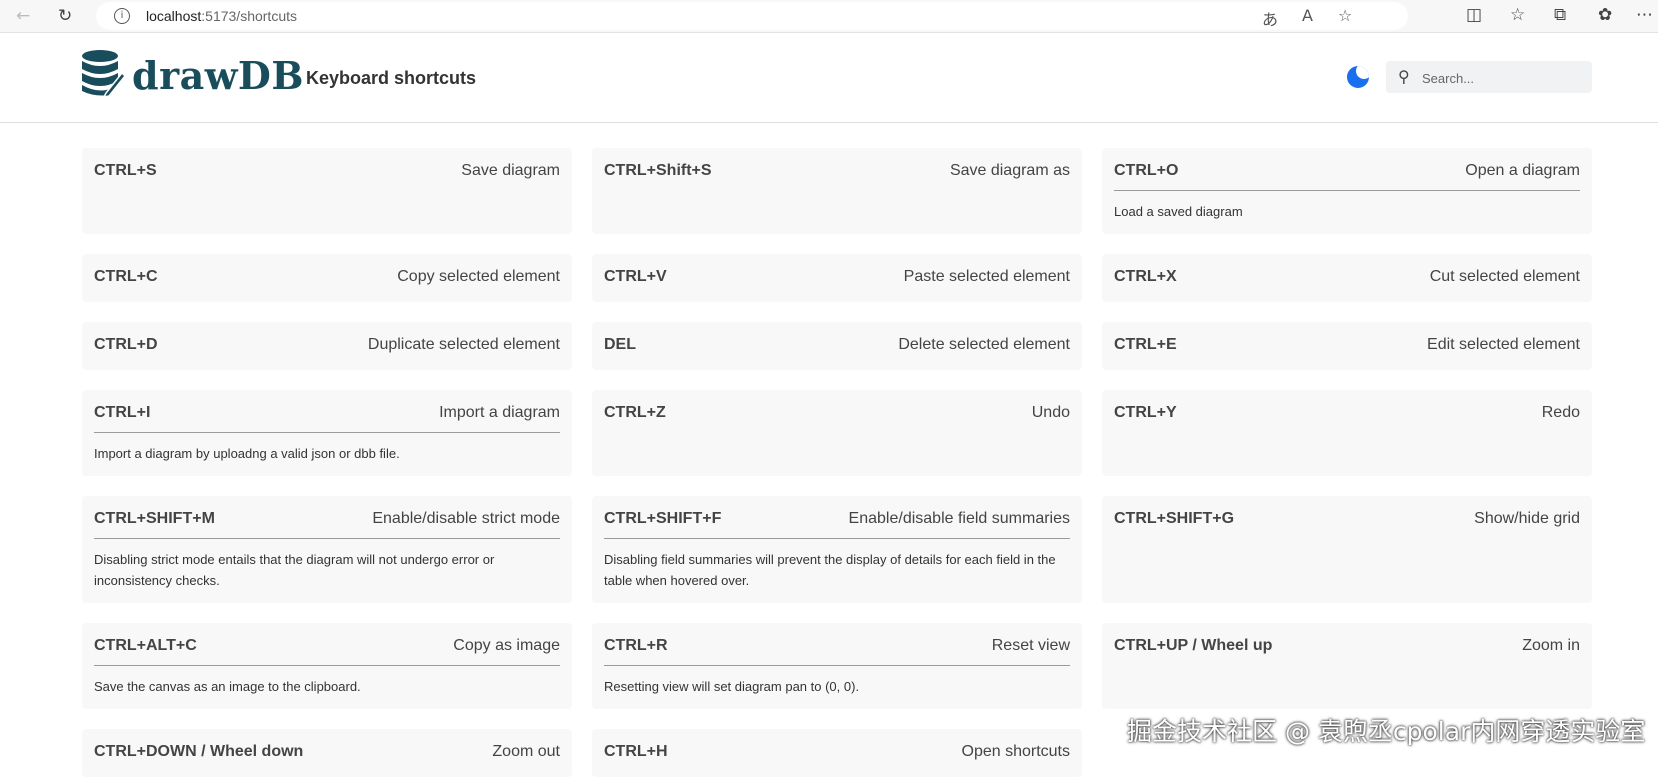  What do you see at coordinates (1016, 751) in the screenshot?
I see `shortcut-title: Open shortcuts` at bounding box center [1016, 751].